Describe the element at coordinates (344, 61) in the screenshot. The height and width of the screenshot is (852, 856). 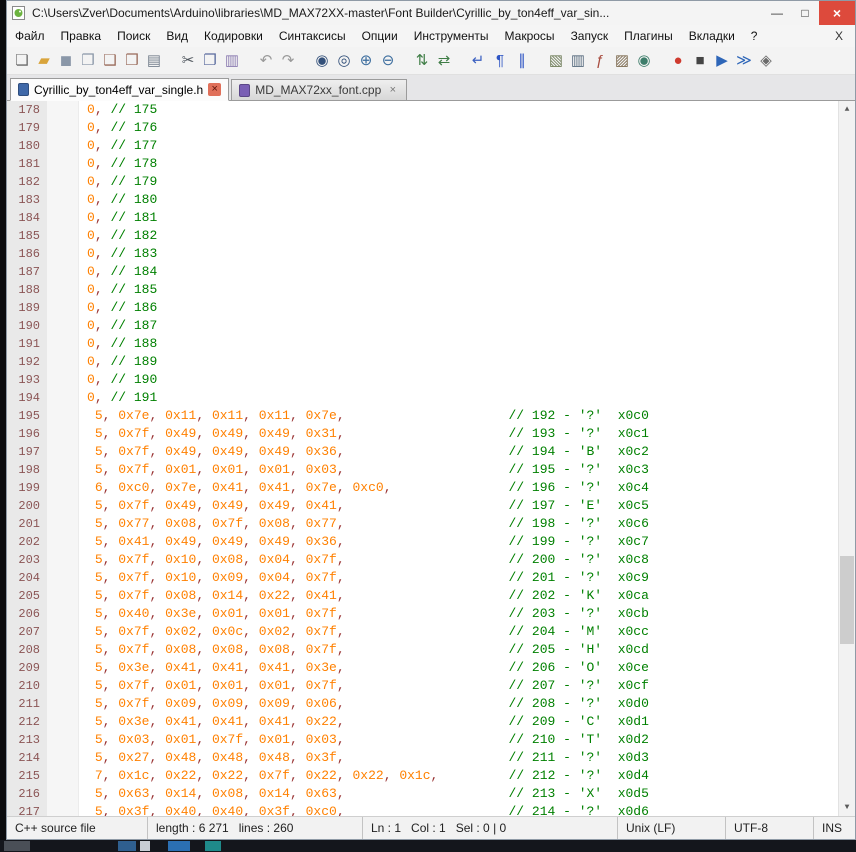
I see `replace-button: ◎` at that location.